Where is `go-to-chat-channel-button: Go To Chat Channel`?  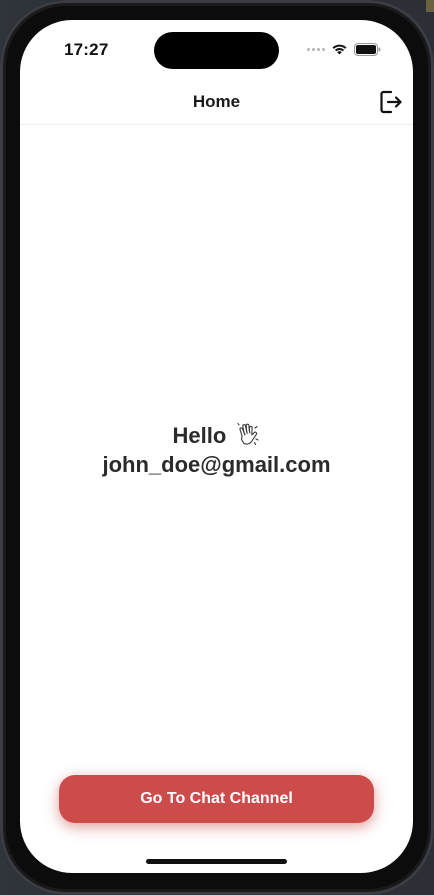 go-to-chat-channel-button: Go To Chat Channel is located at coordinates (216, 799).